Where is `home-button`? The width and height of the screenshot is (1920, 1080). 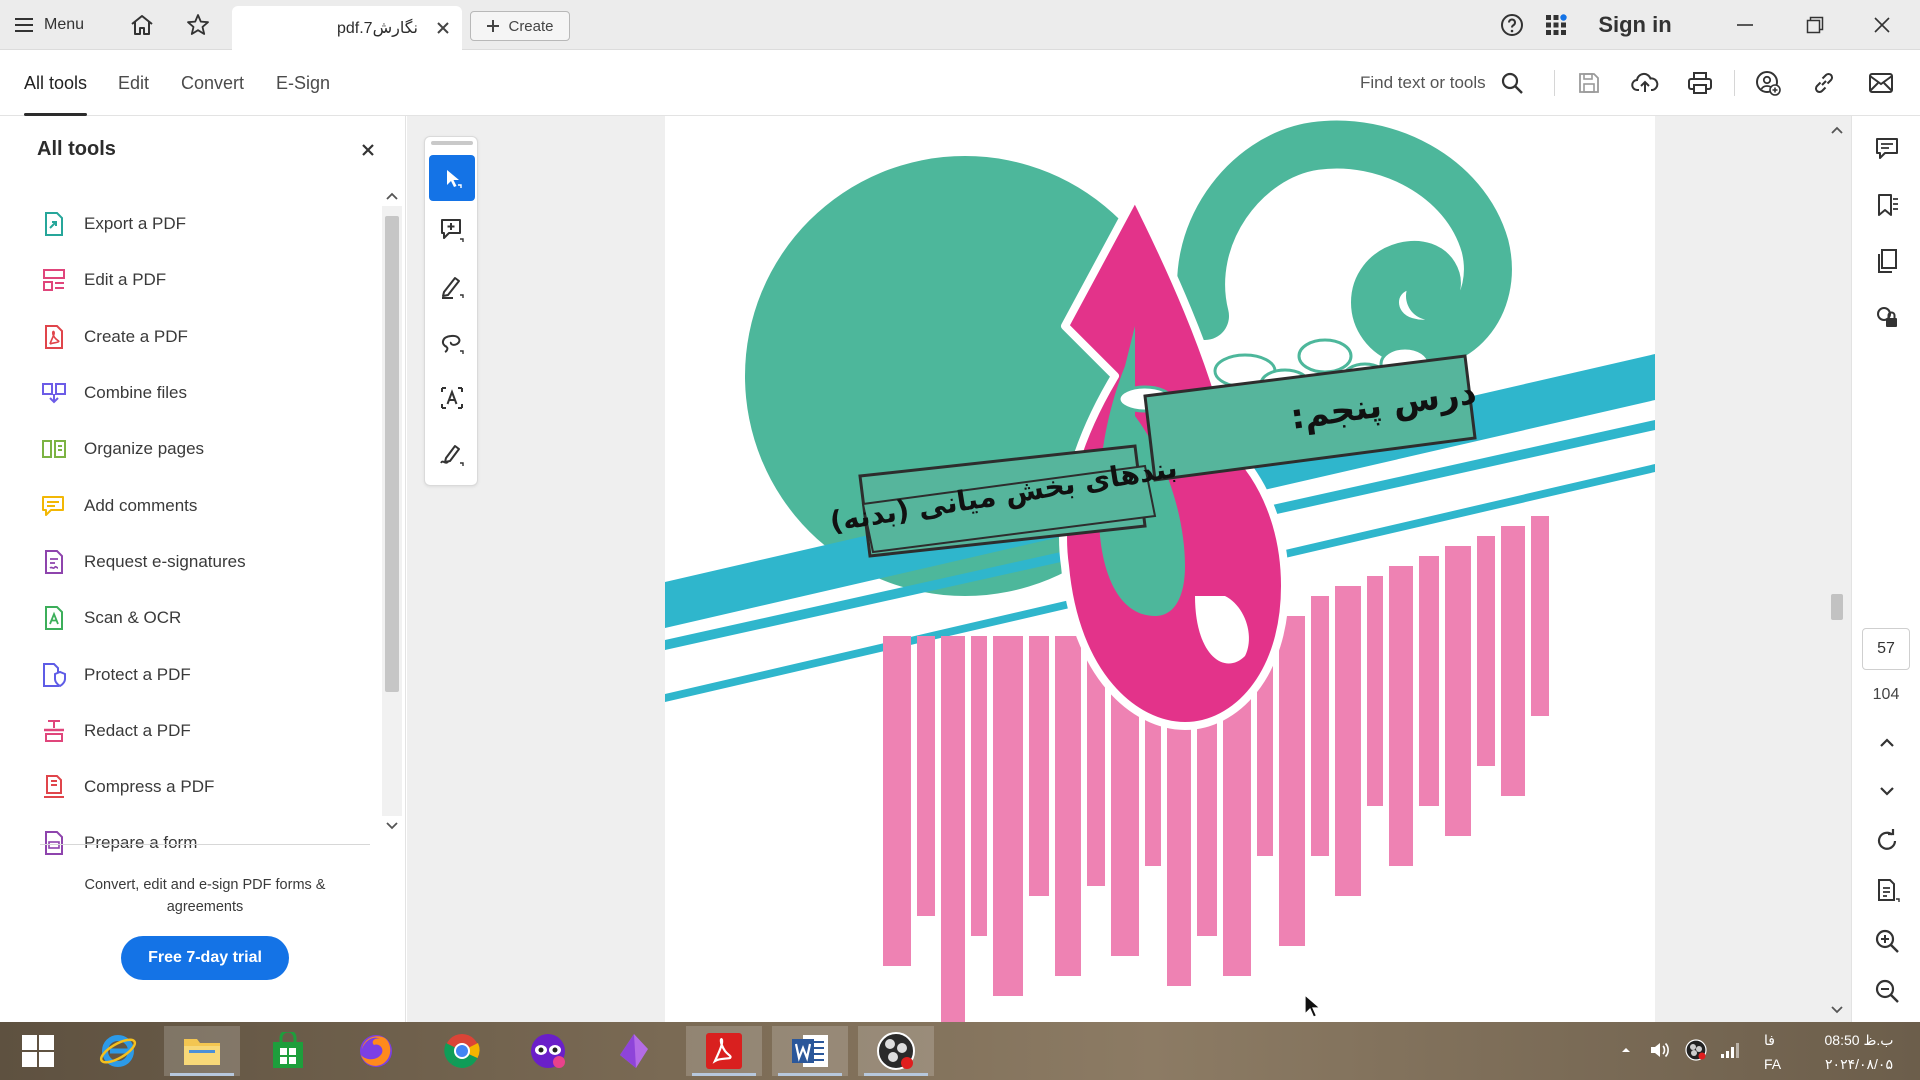 home-button is located at coordinates (142, 25).